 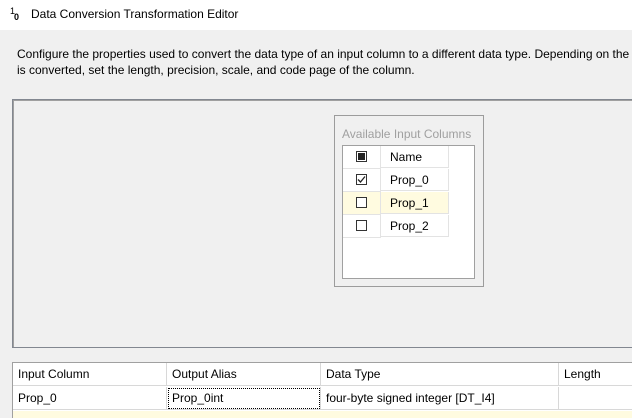 What do you see at coordinates (440, 374) in the screenshot?
I see `header-data-type: Data Type` at bounding box center [440, 374].